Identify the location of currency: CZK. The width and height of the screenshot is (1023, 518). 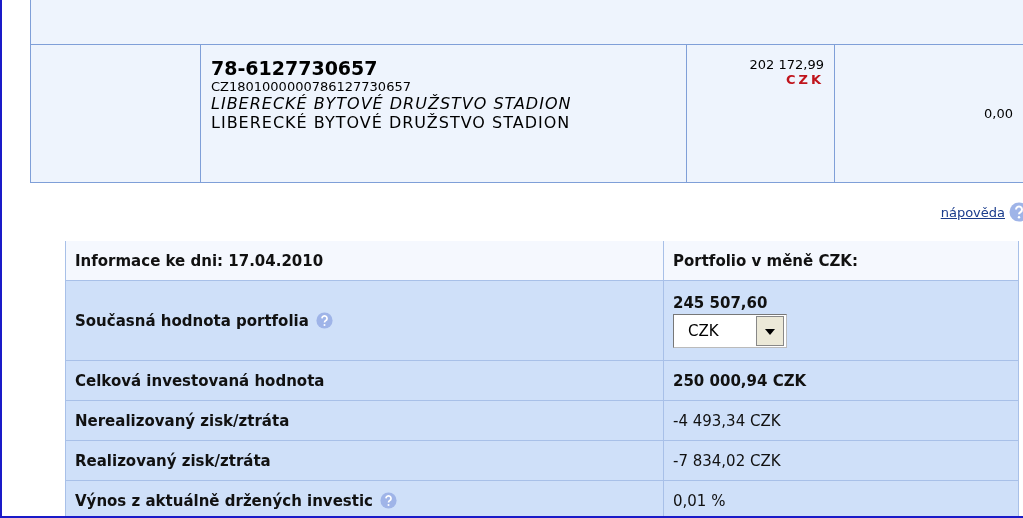
(804, 79).